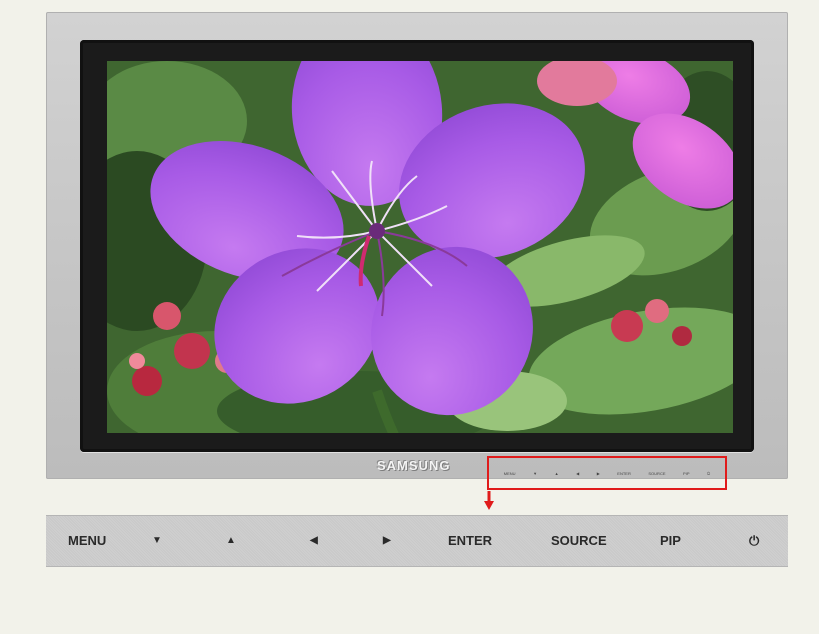 Image resolution: width=819 pixels, height=634 pixels. I want to click on mini-down-button: ▼, so click(535, 473).